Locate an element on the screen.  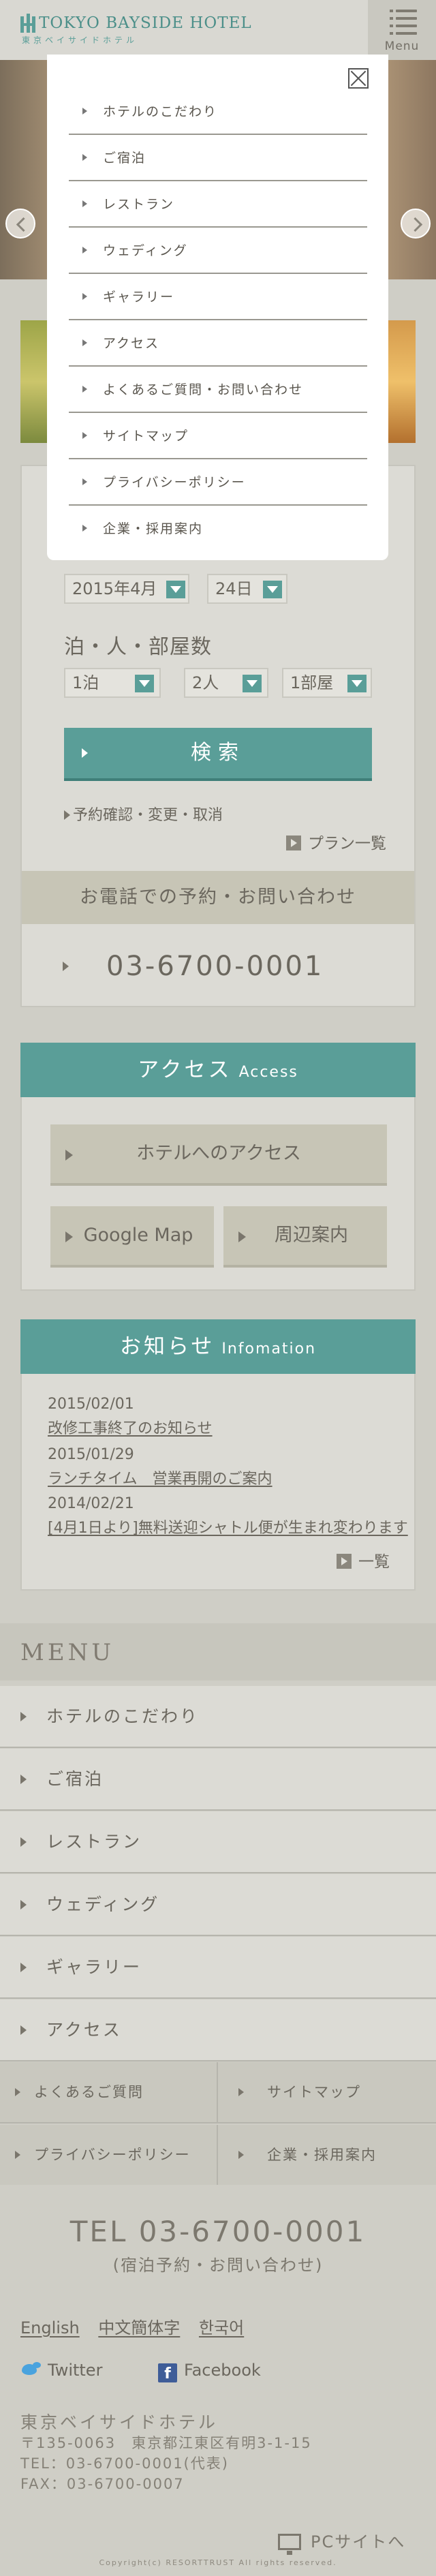
menu-item-sitemap: サイトマップ is located at coordinates (327, 2092).